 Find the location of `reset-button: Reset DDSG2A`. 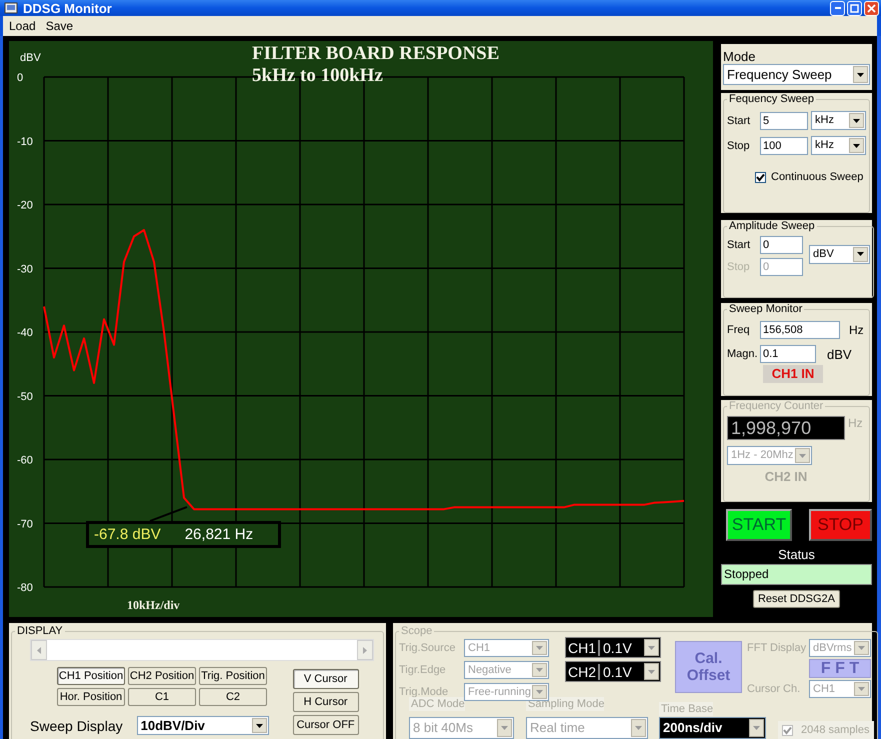

reset-button: Reset DDSG2A is located at coordinates (796, 599).